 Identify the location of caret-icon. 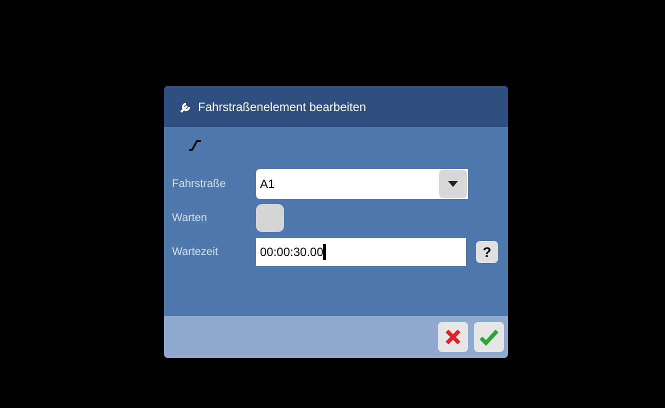
(453, 184).